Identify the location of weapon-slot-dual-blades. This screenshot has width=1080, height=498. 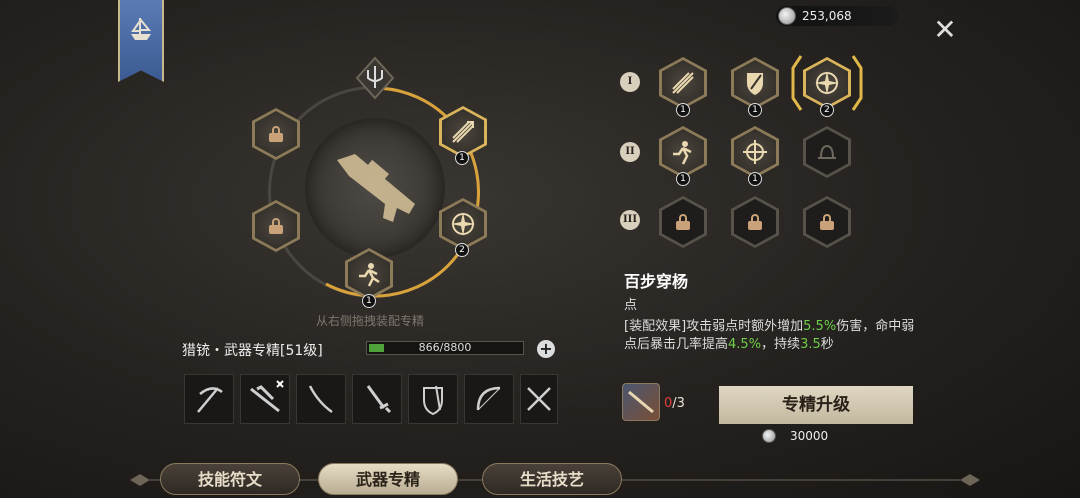
(539, 399).